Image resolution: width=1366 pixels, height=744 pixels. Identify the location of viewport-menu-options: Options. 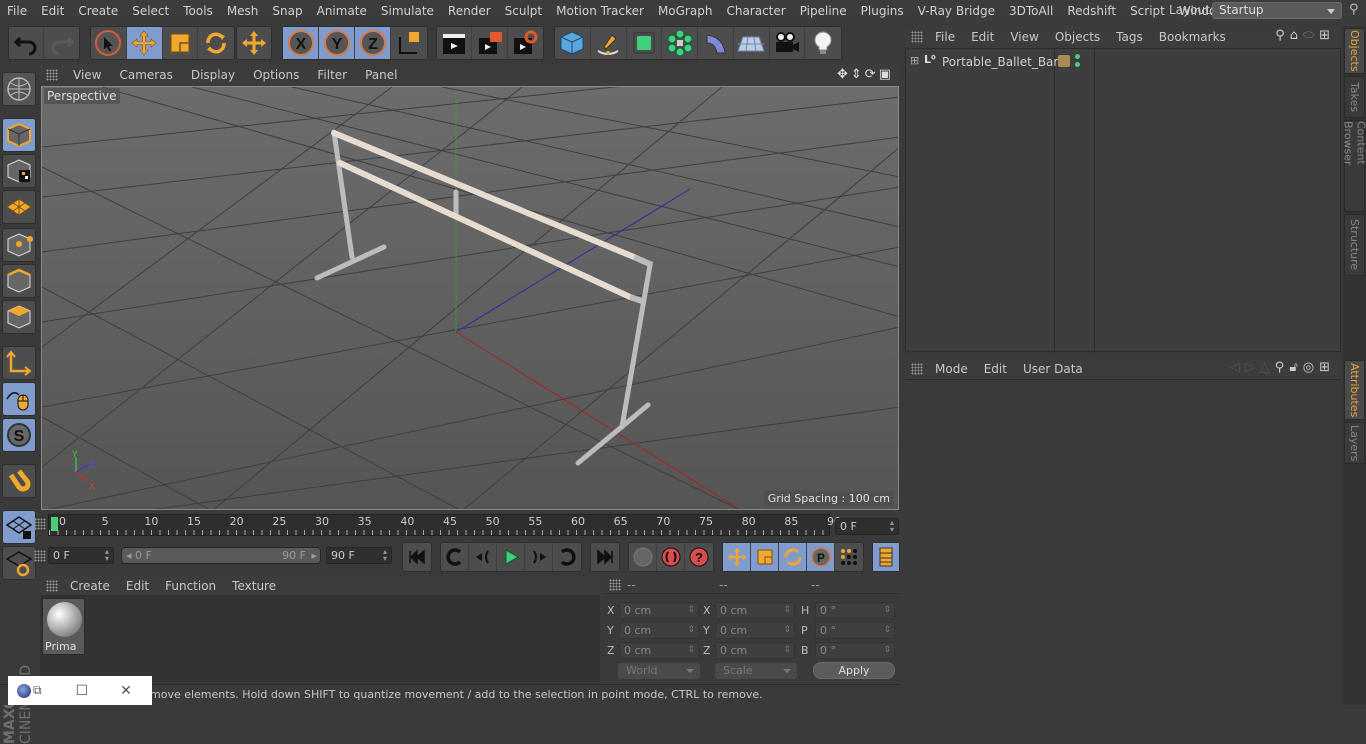
(276, 75).